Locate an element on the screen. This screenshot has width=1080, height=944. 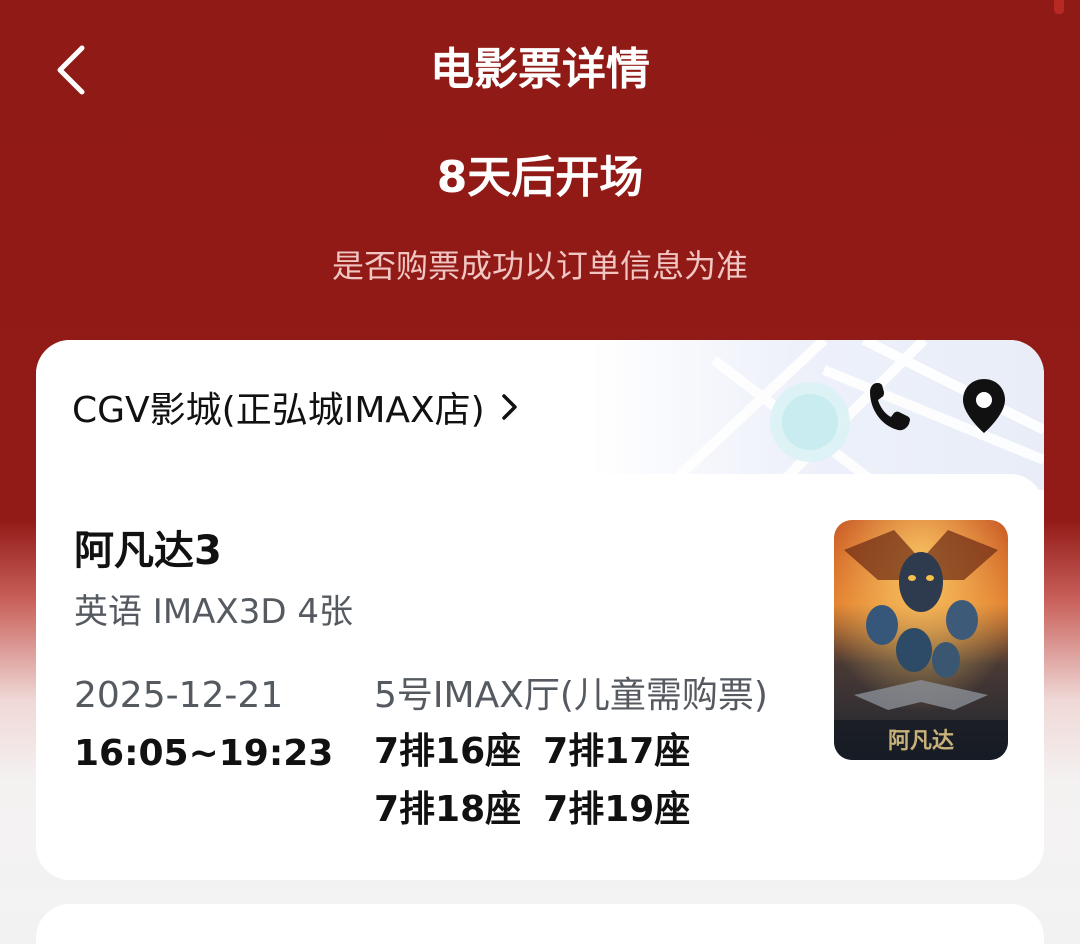
location-pin-icon is located at coordinates (984, 406).